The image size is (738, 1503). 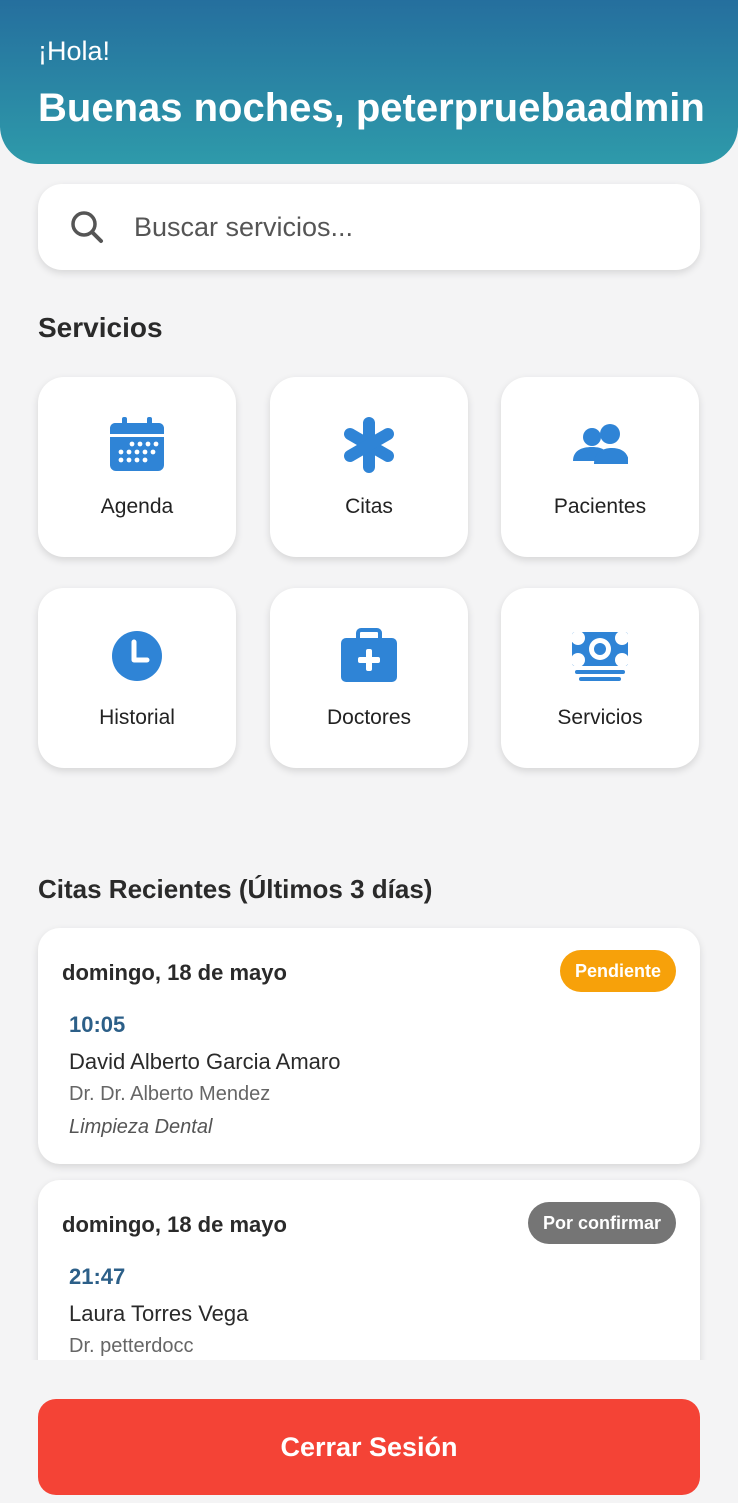 What do you see at coordinates (235, 889) in the screenshot?
I see `recent-appointments-title: Citas Recientes (Últimos 3 días)` at bounding box center [235, 889].